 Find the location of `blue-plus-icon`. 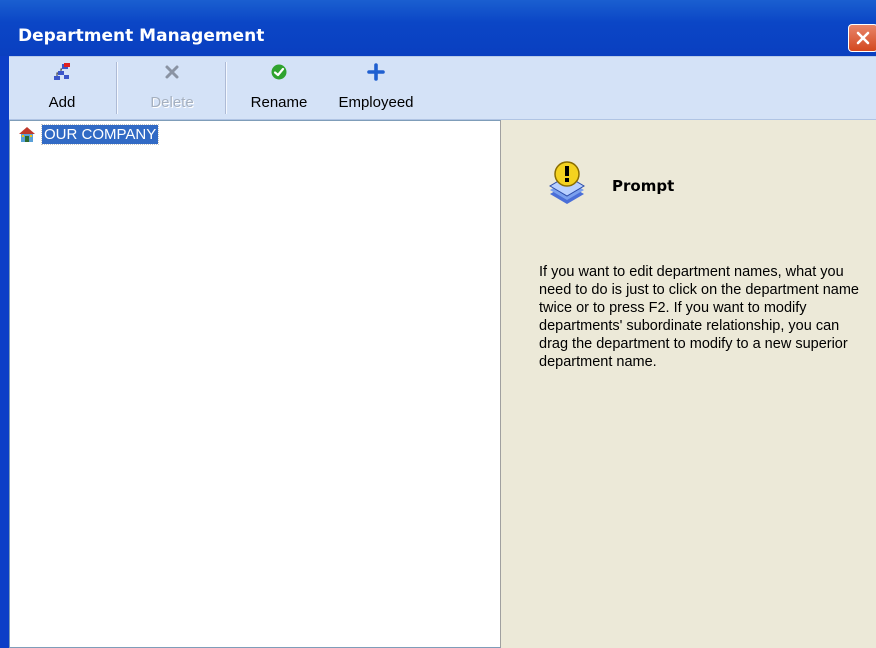

blue-plus-icon is located at coordinates (376, 72).